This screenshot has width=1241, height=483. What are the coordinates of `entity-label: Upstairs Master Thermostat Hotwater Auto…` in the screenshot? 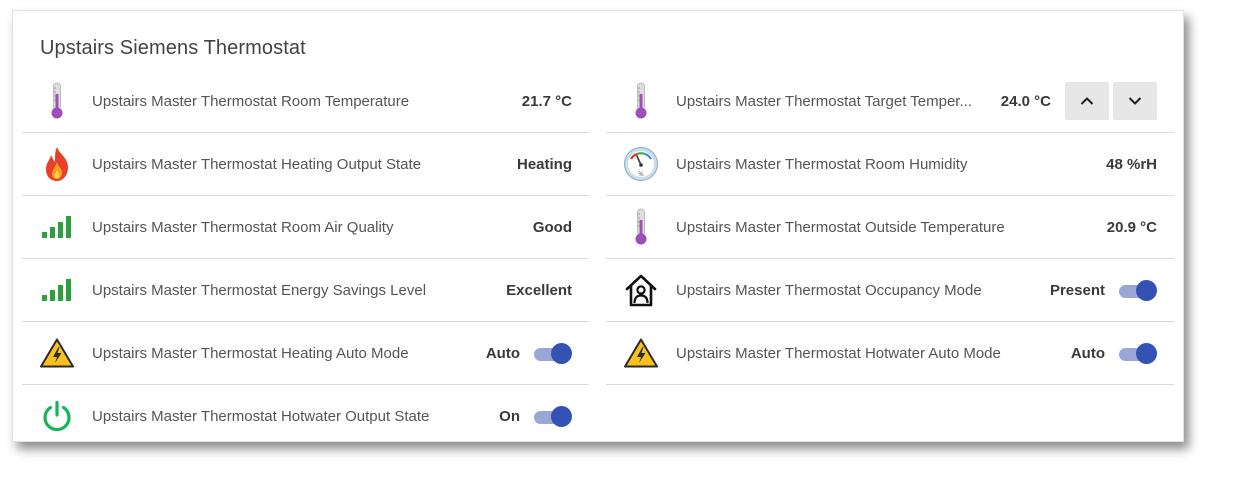 It's located at (838, 353).